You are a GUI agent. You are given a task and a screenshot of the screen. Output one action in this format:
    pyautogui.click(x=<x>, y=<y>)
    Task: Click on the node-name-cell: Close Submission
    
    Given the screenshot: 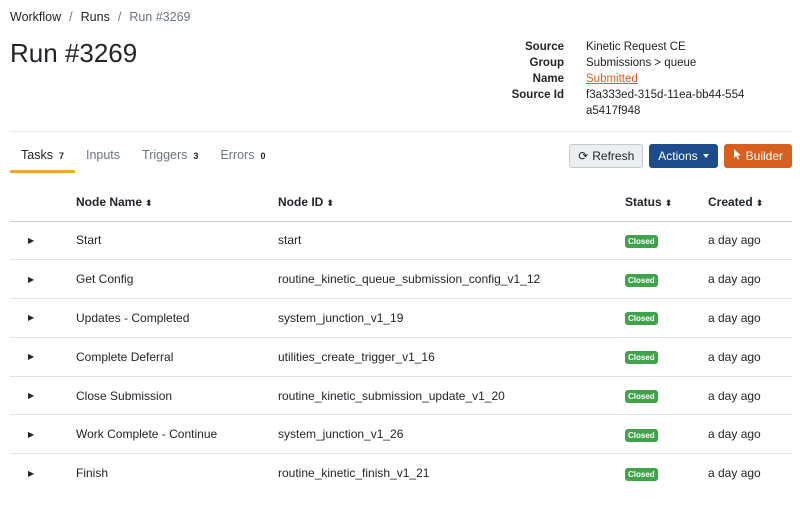 What is the action you would take?
    pyautogui.click(x=177, y=396)
    